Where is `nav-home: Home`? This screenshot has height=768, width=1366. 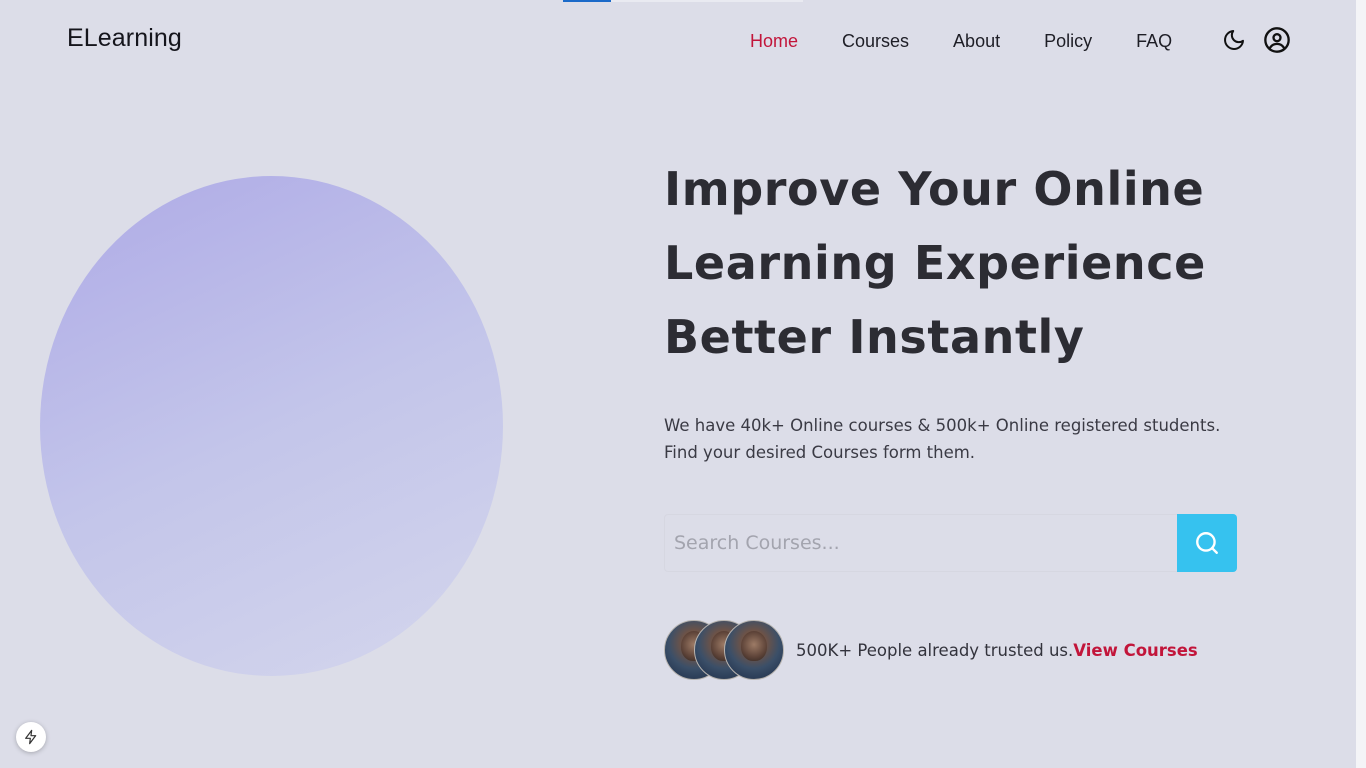
nav-home: Home is located at coordinates (774, 41).